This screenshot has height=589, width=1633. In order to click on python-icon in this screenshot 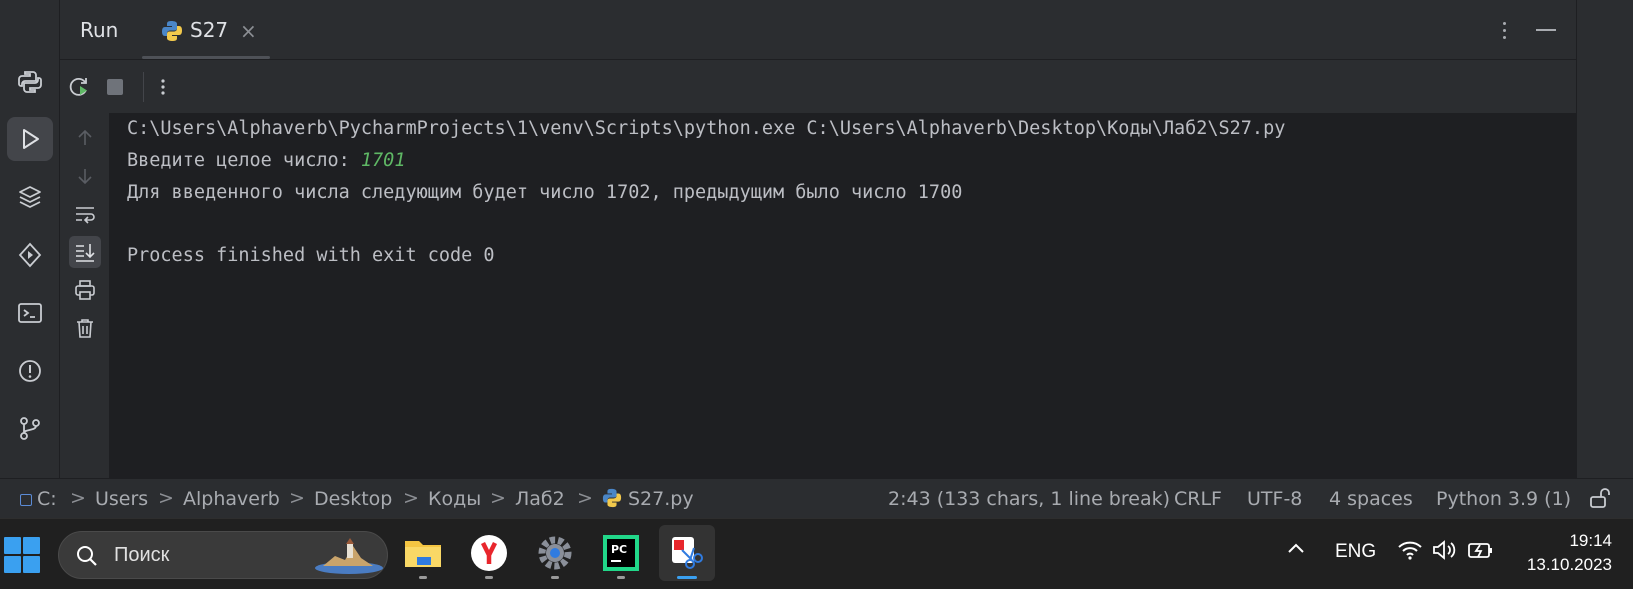, I will do `click(30, 82)`.